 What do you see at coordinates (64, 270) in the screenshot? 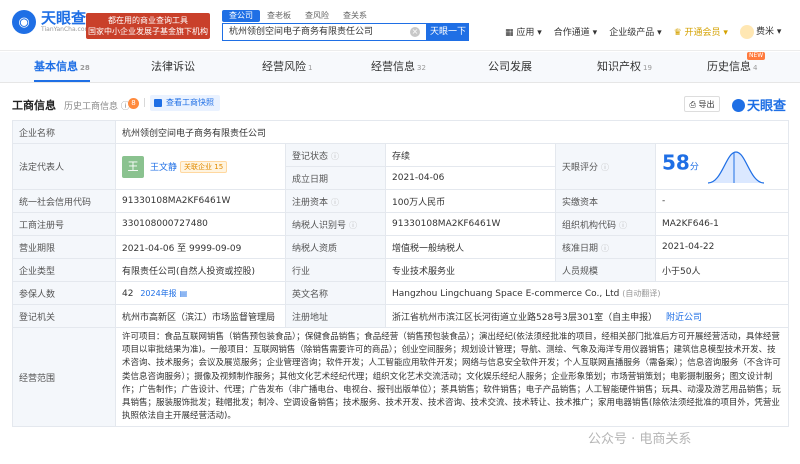
I see `label-type: 企业类型` at bounding box center [64, 270].